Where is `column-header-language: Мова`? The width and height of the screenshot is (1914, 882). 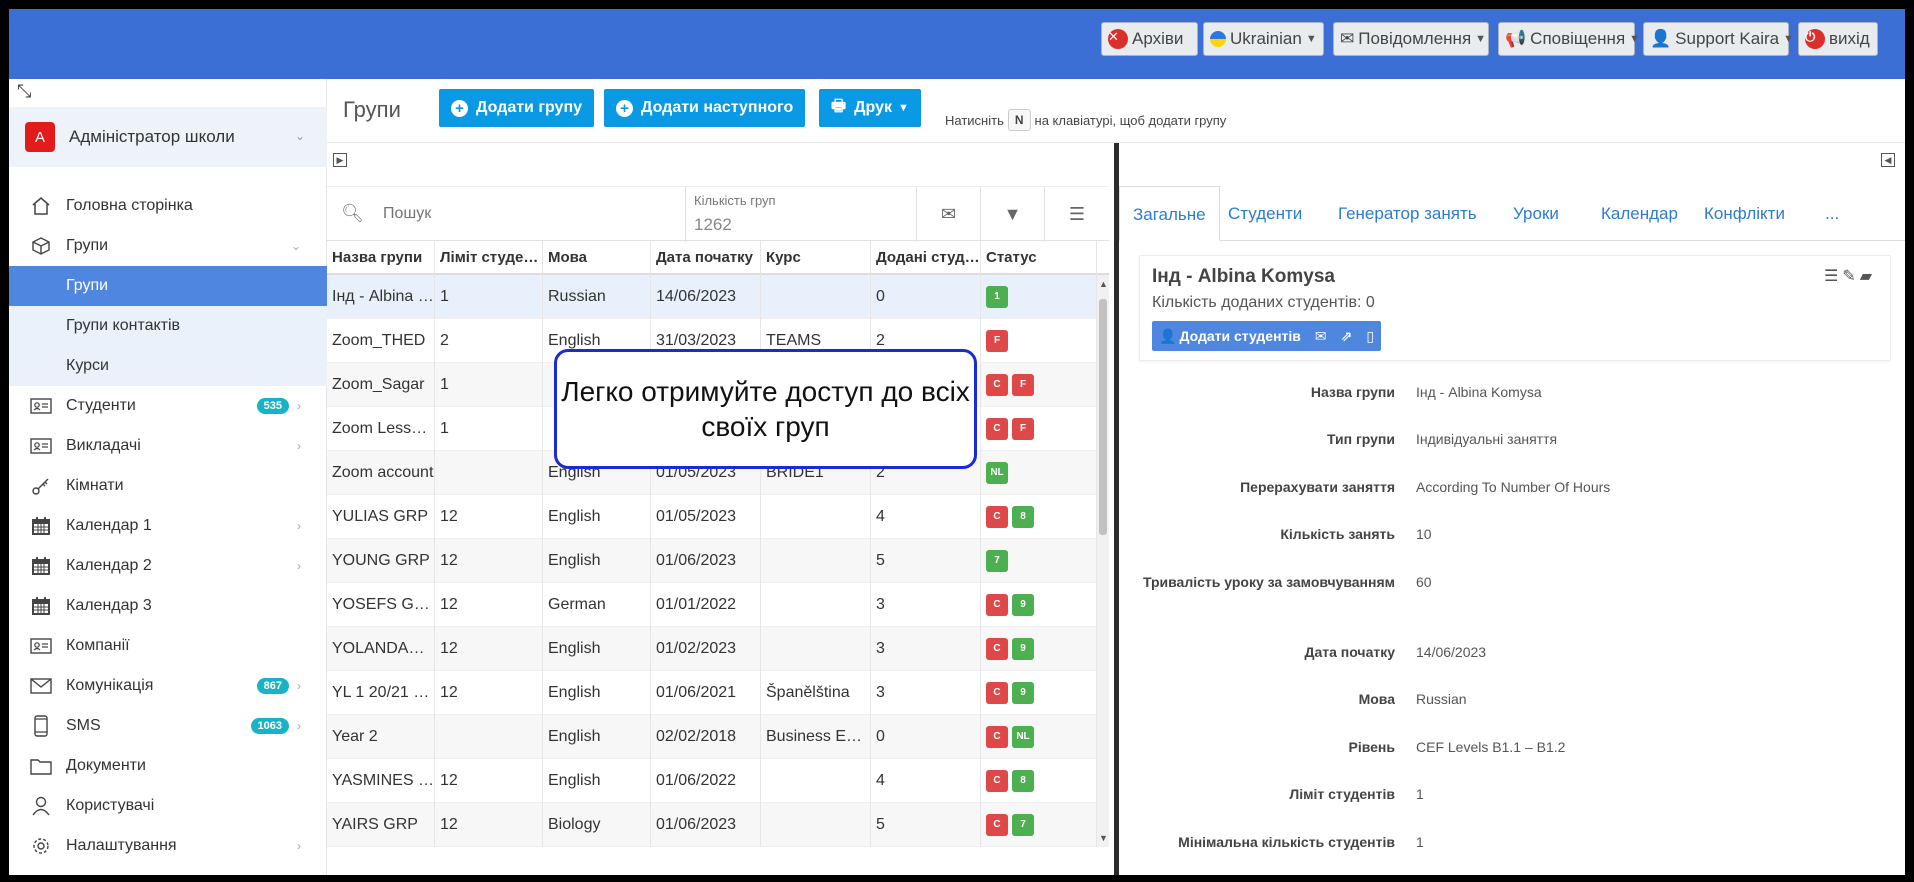 column-header-language: Мова is located at coordinates (597, 258).